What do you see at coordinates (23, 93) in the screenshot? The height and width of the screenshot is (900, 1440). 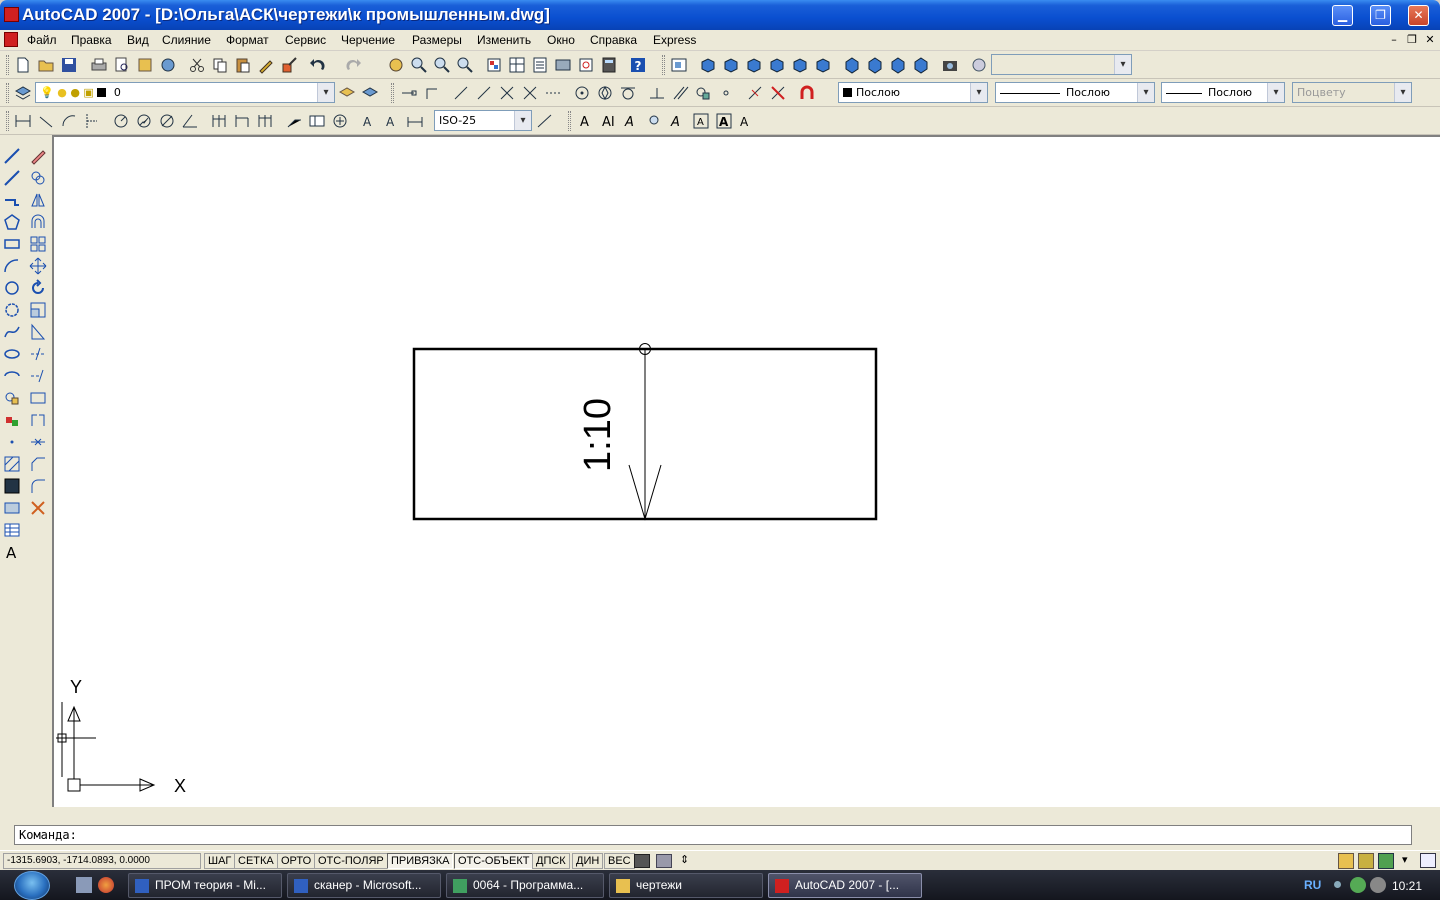 I see `layer-manager-icon` at bounding box center [23, 93].